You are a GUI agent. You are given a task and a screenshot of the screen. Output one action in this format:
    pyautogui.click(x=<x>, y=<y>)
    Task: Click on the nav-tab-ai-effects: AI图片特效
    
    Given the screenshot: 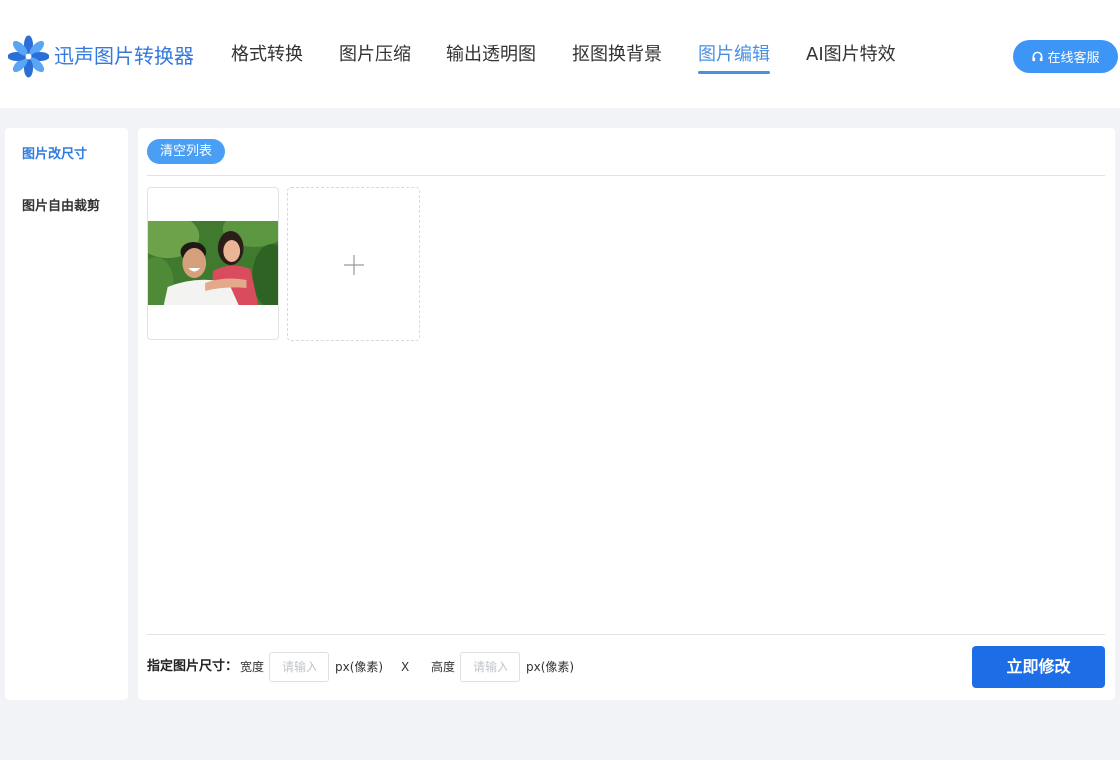 What is the action you would take?
    pyautogui.click(x=851, y=55)
    